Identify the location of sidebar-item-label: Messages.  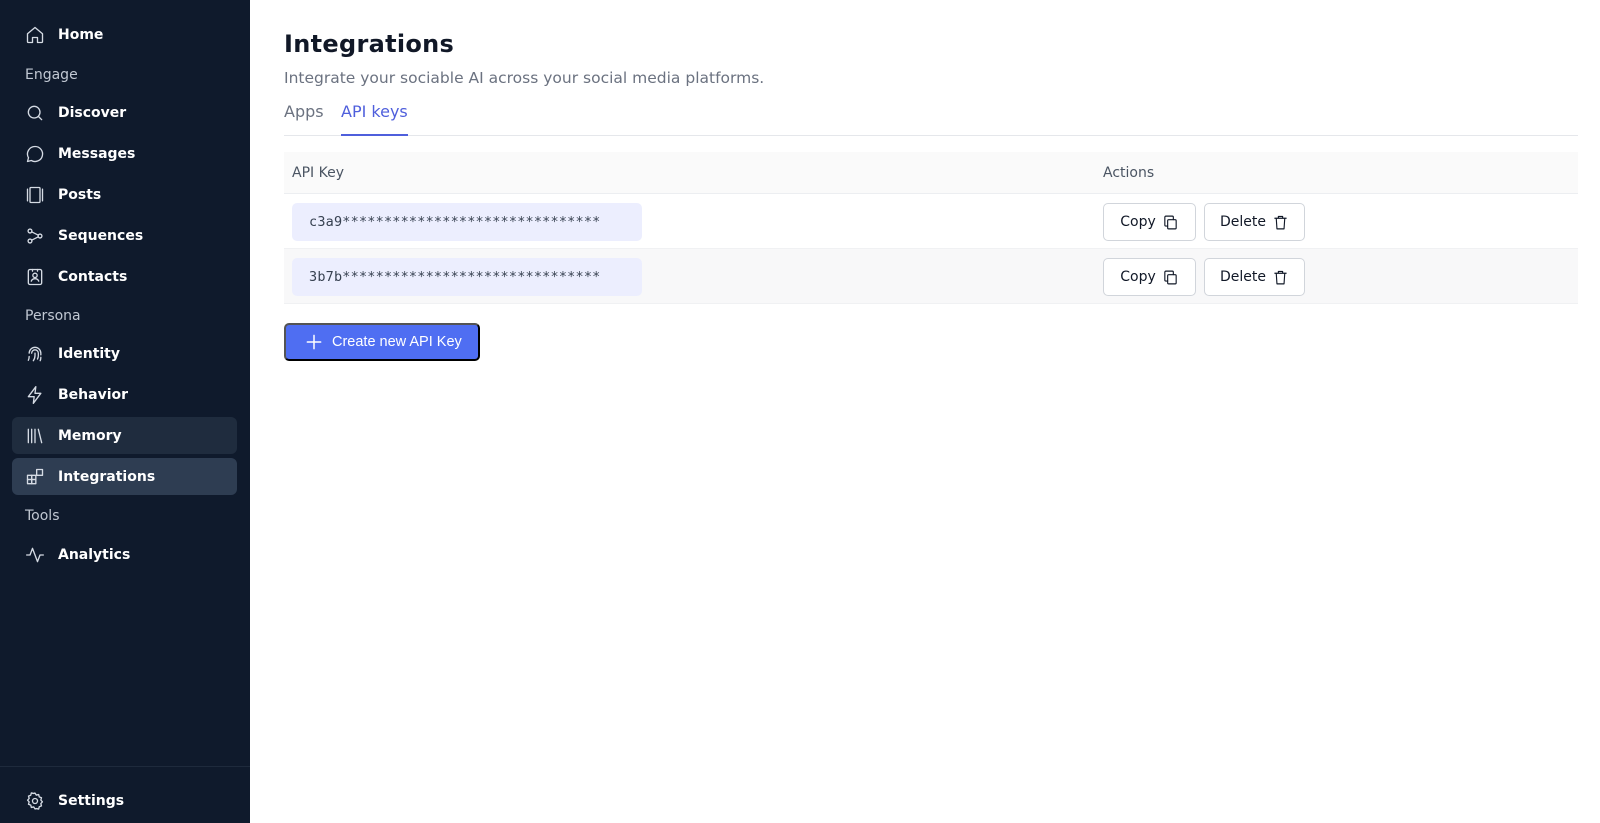
(97, 153).